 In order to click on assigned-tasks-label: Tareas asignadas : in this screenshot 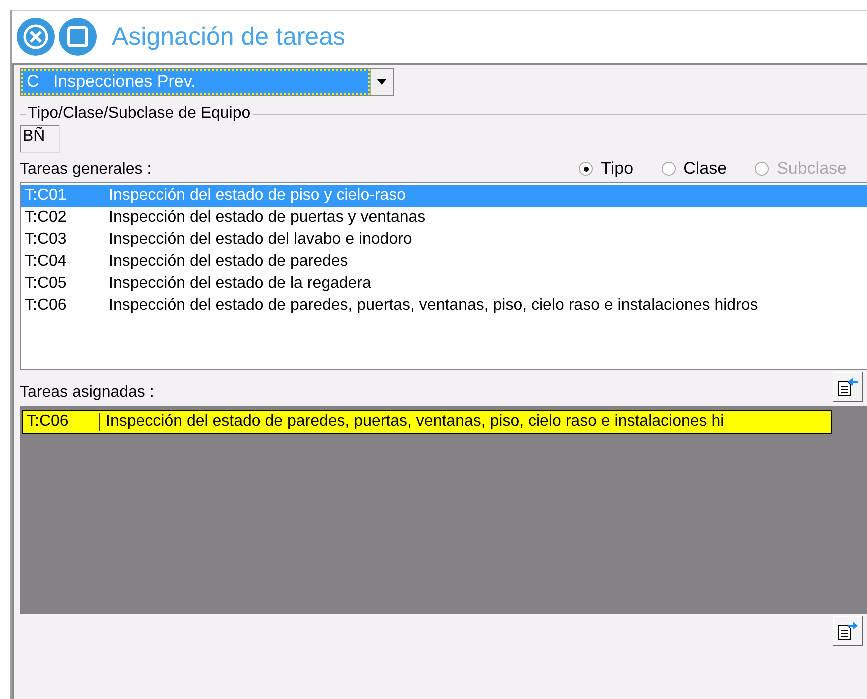, I will do `click(87, 393)`.